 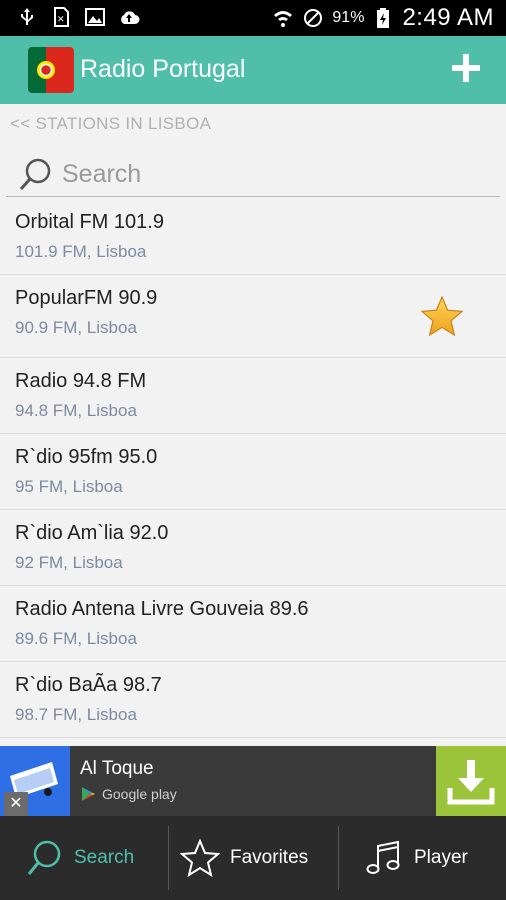 I want to click on station-name: R`dio 95fm 95.0, so click(x=86, y=457).